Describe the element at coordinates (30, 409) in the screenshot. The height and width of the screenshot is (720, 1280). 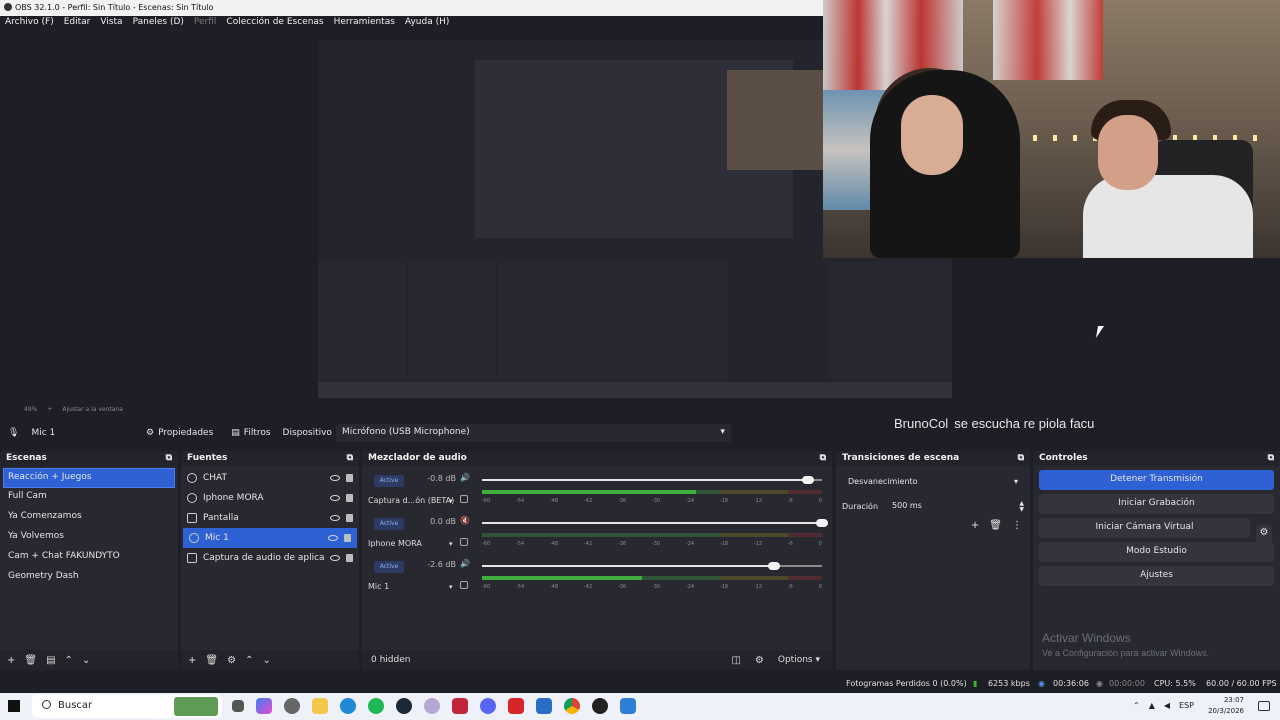
I see `zoom-level: 49%` at that location.